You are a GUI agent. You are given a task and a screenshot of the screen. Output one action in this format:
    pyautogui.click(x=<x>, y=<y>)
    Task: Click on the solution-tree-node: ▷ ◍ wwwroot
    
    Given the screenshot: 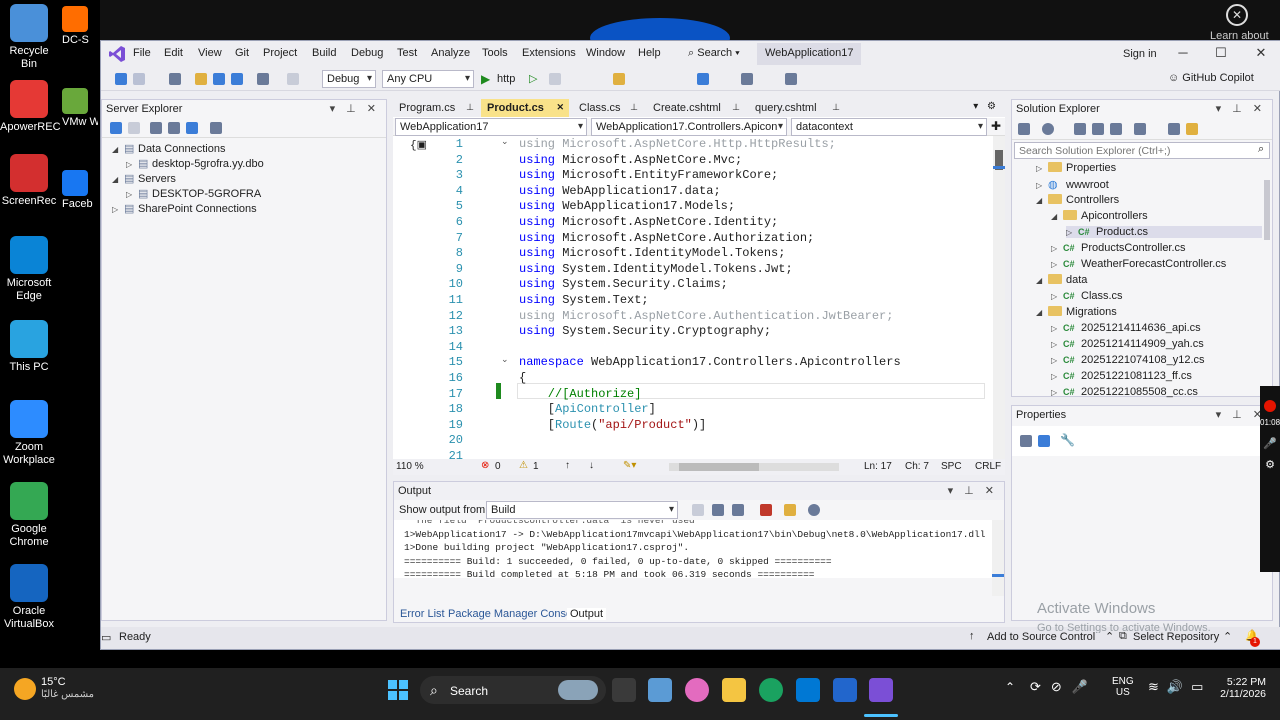 What is the action you would take?
    pyautogui.click(x=1072, y=184)
    